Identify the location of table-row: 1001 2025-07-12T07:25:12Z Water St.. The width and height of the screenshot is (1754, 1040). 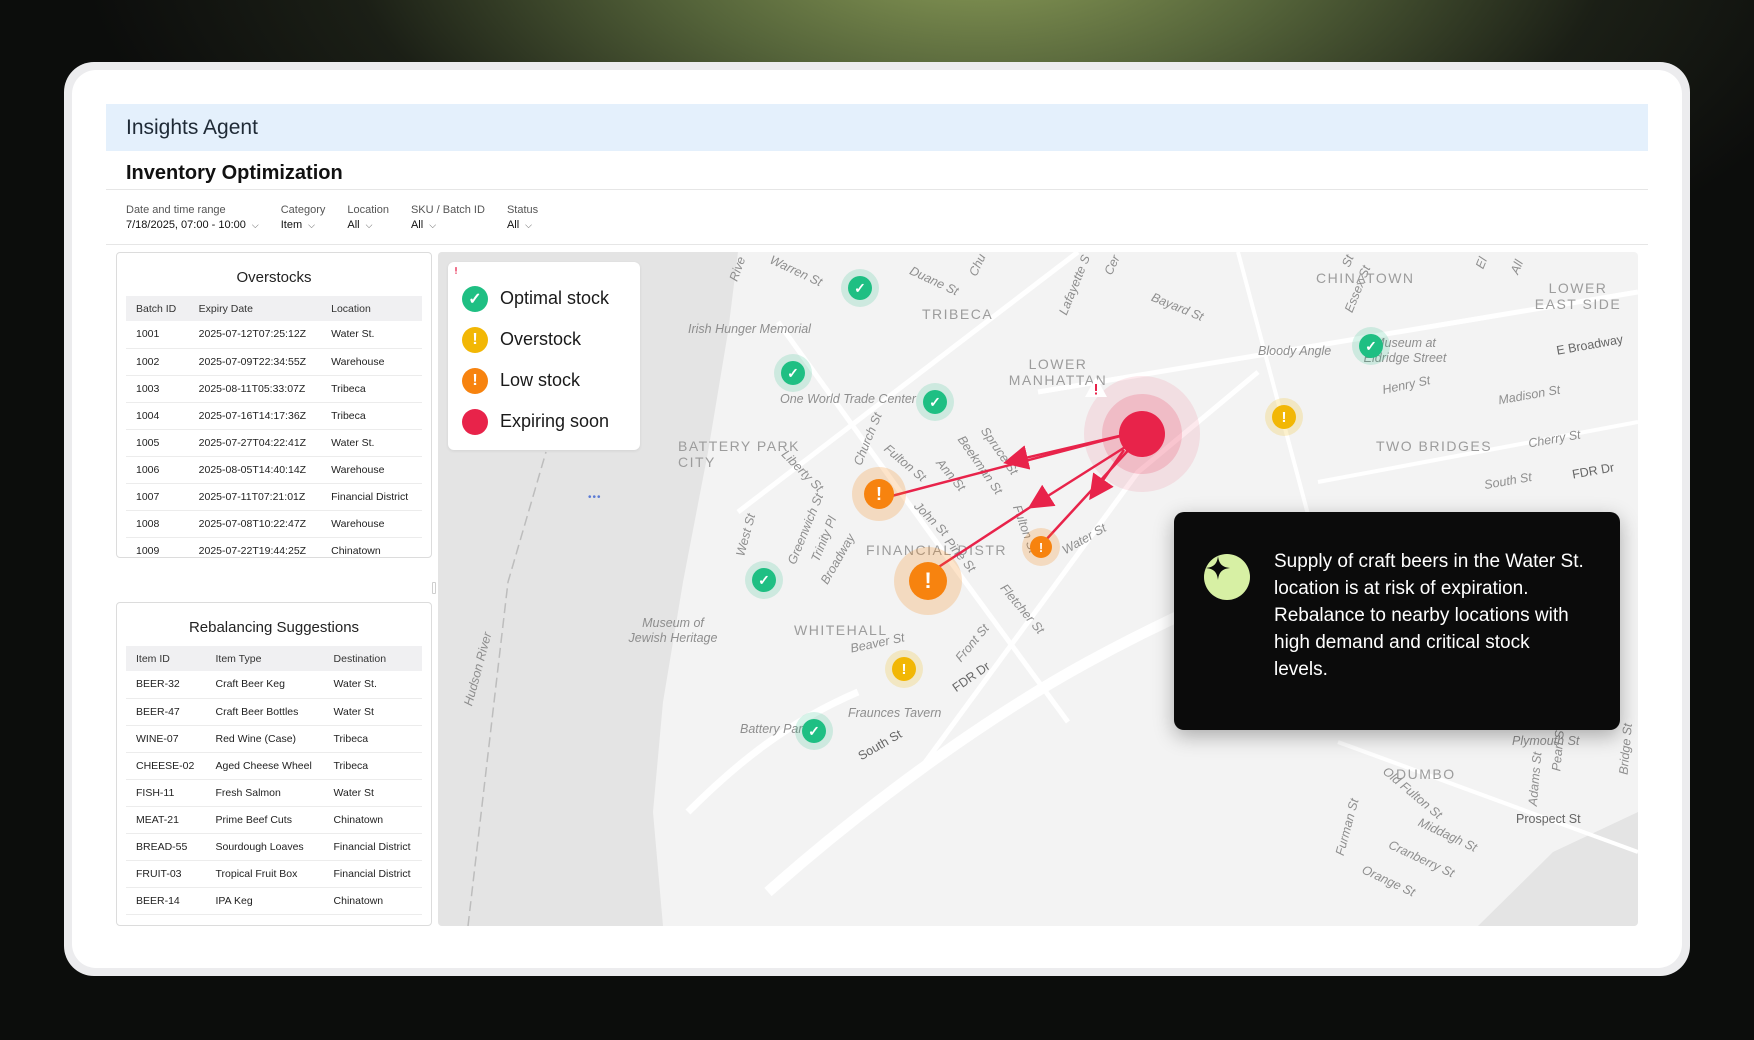
(274, 335).